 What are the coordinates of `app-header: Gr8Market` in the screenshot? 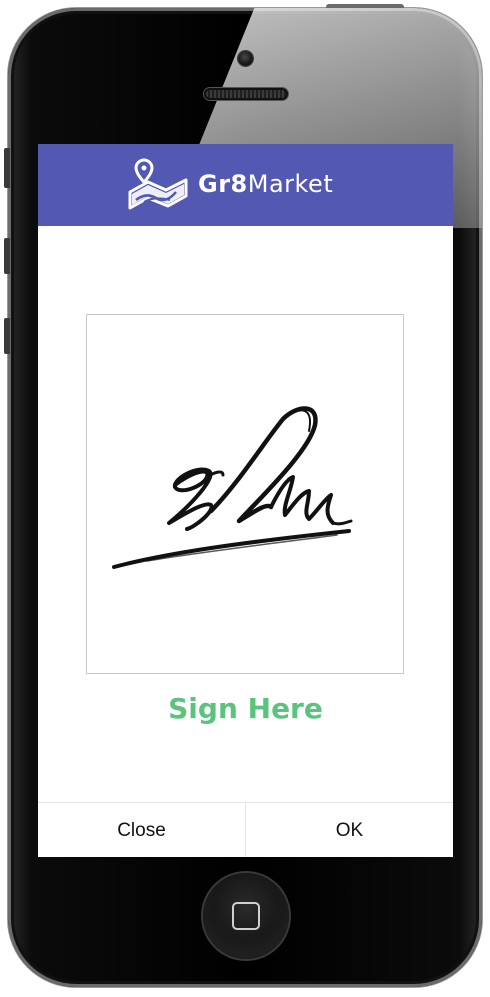 It's located at (245, 185).